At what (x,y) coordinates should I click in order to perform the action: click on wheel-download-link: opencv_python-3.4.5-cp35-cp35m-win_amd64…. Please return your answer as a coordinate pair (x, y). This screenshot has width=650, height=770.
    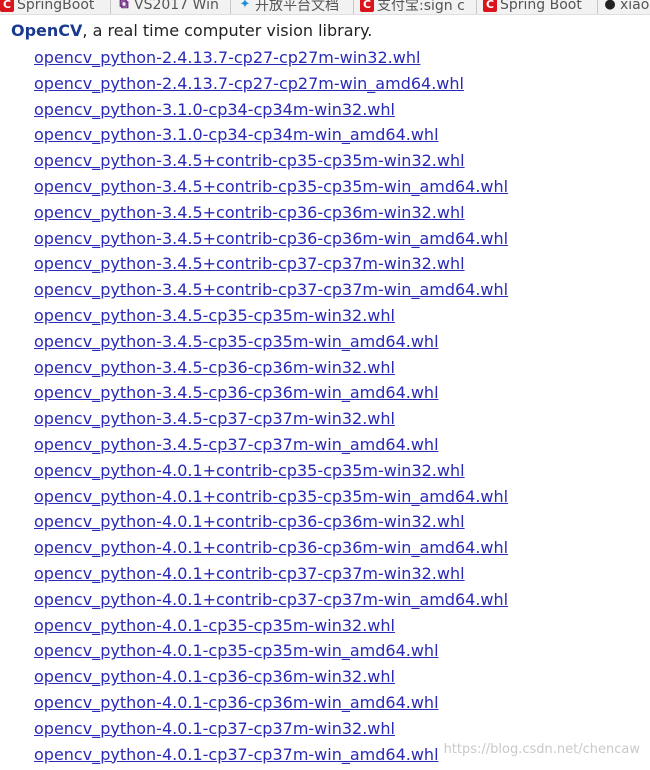
    Looking at the image, I should click on (236, 341).